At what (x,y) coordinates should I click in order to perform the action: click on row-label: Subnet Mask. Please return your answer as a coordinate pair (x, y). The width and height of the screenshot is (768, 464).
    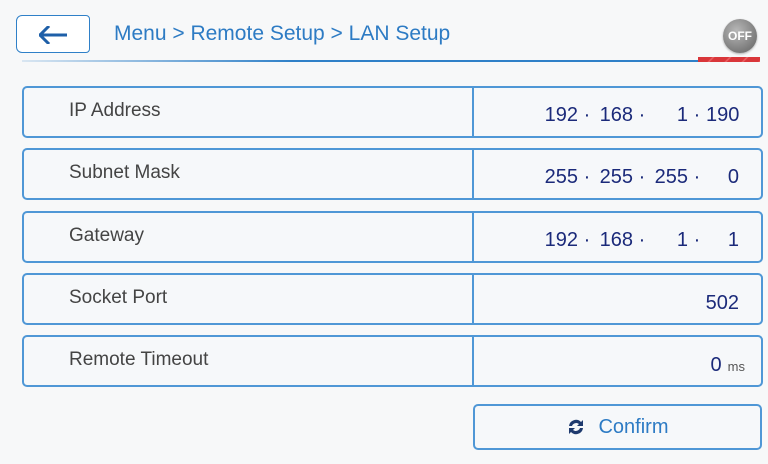
    Looking at the image, I should click on (249, 174).